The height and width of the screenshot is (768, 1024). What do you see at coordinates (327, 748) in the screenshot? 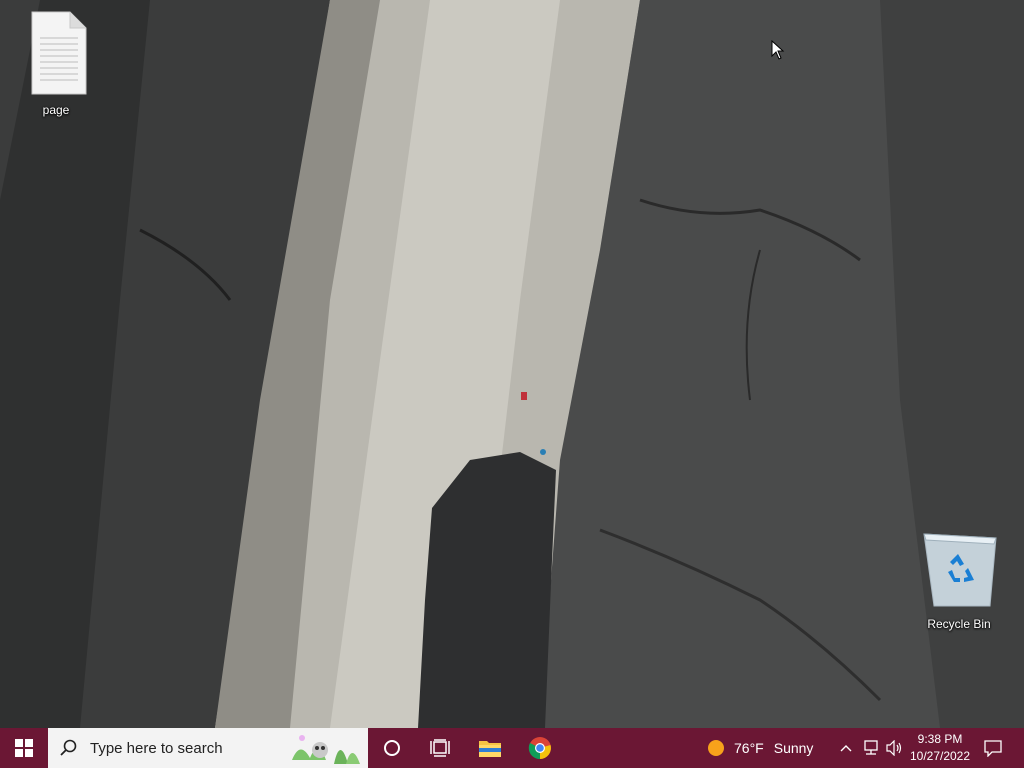
I see `search-highlight-illustration-icon` at bounding box center [327, 748].